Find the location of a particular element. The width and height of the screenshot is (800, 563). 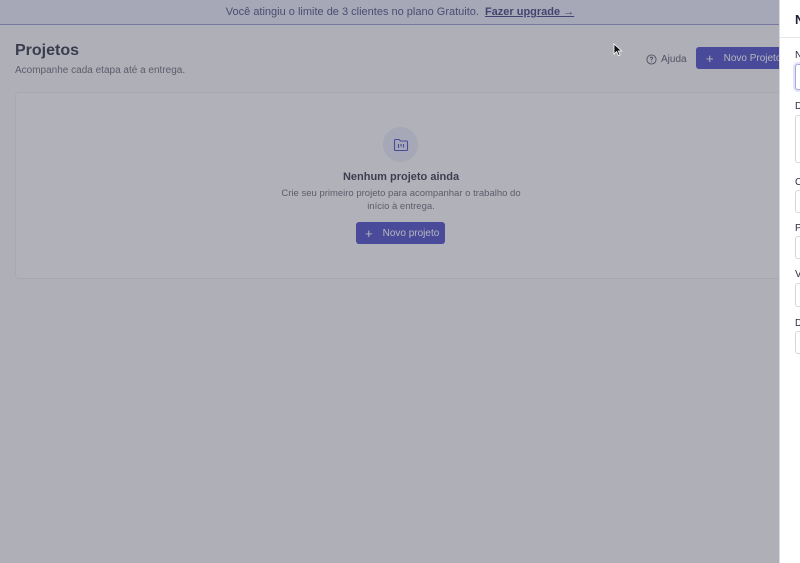

project-field-p is located at coordinates (797, 247).